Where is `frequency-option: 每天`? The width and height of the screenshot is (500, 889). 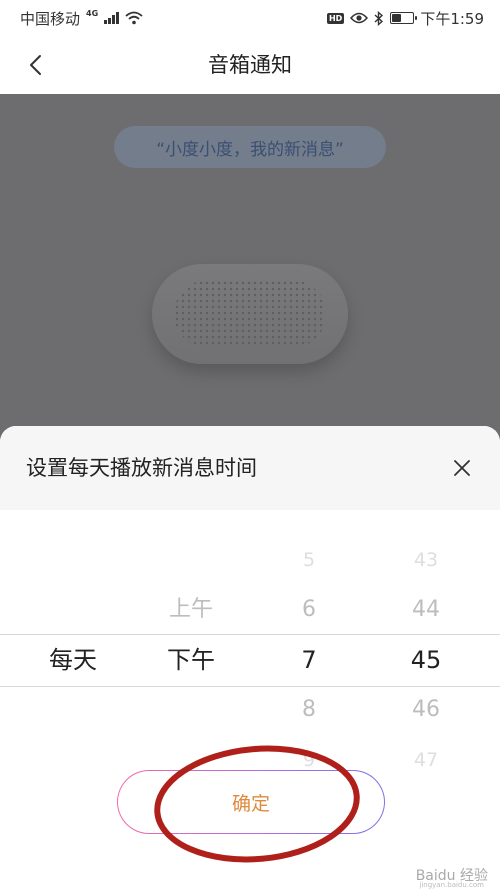 frequency-option: 每天 is located at coordinates (73, 660).